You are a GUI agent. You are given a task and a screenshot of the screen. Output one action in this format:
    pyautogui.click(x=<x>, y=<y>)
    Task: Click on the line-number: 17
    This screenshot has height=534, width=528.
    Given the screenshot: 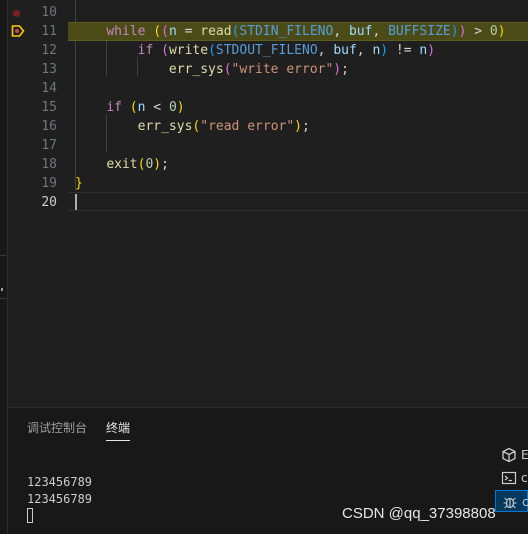 What is the action you would take?
    pyautogui.click(x=49, y=145)
    